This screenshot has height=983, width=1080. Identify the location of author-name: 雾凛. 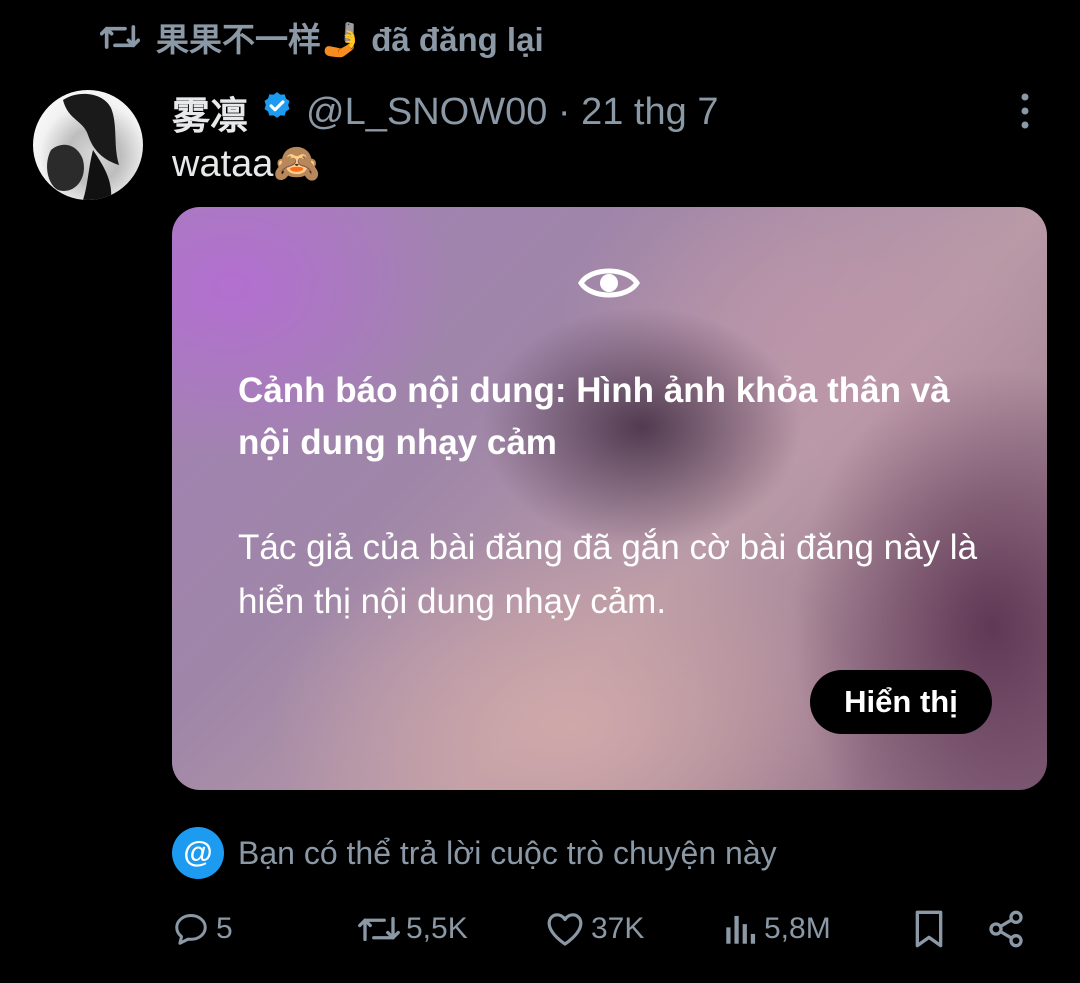
(210, 112).